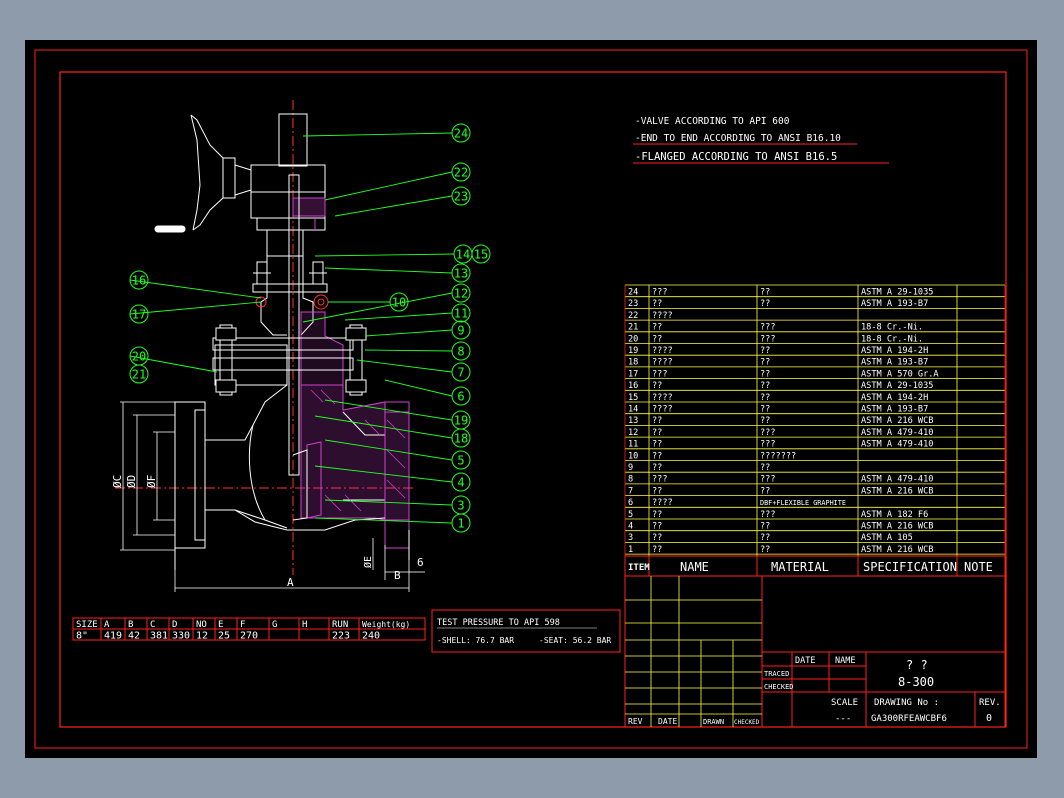 The image size is (1064, 798). I want to click on balloon-label: 23, so click(461, 197).